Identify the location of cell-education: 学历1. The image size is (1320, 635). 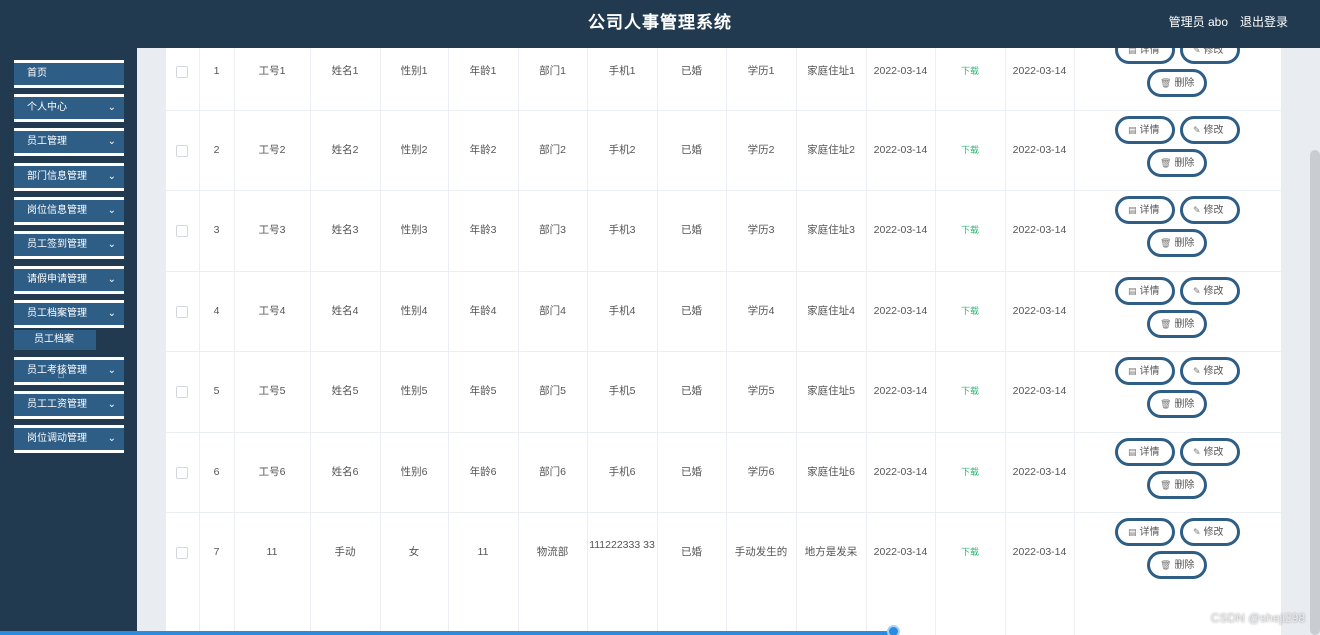
(761, 71).